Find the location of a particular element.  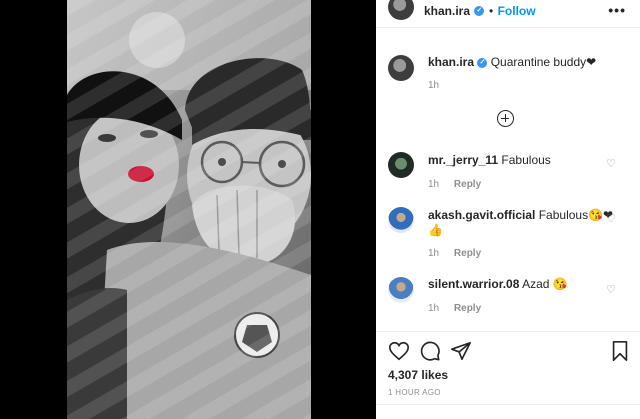

plus-circle-icon is located at coordinates (505, 118).